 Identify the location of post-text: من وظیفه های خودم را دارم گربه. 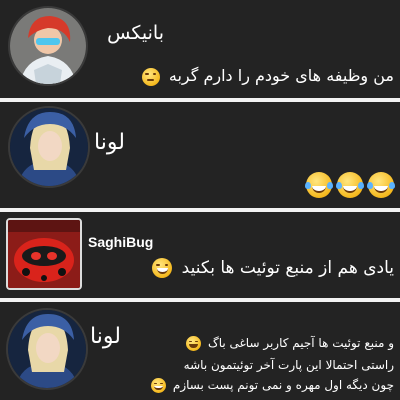
(267, 76).